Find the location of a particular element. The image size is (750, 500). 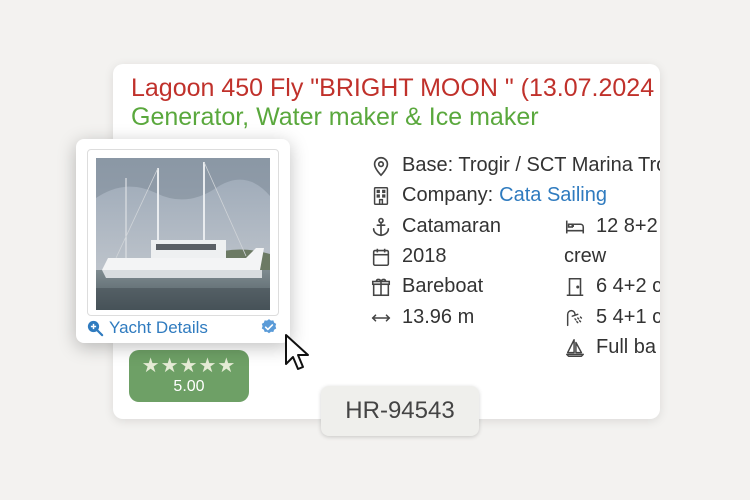

base-text: Base: Trogir / SCT Marina Tro is located at coordinates (531, 165).